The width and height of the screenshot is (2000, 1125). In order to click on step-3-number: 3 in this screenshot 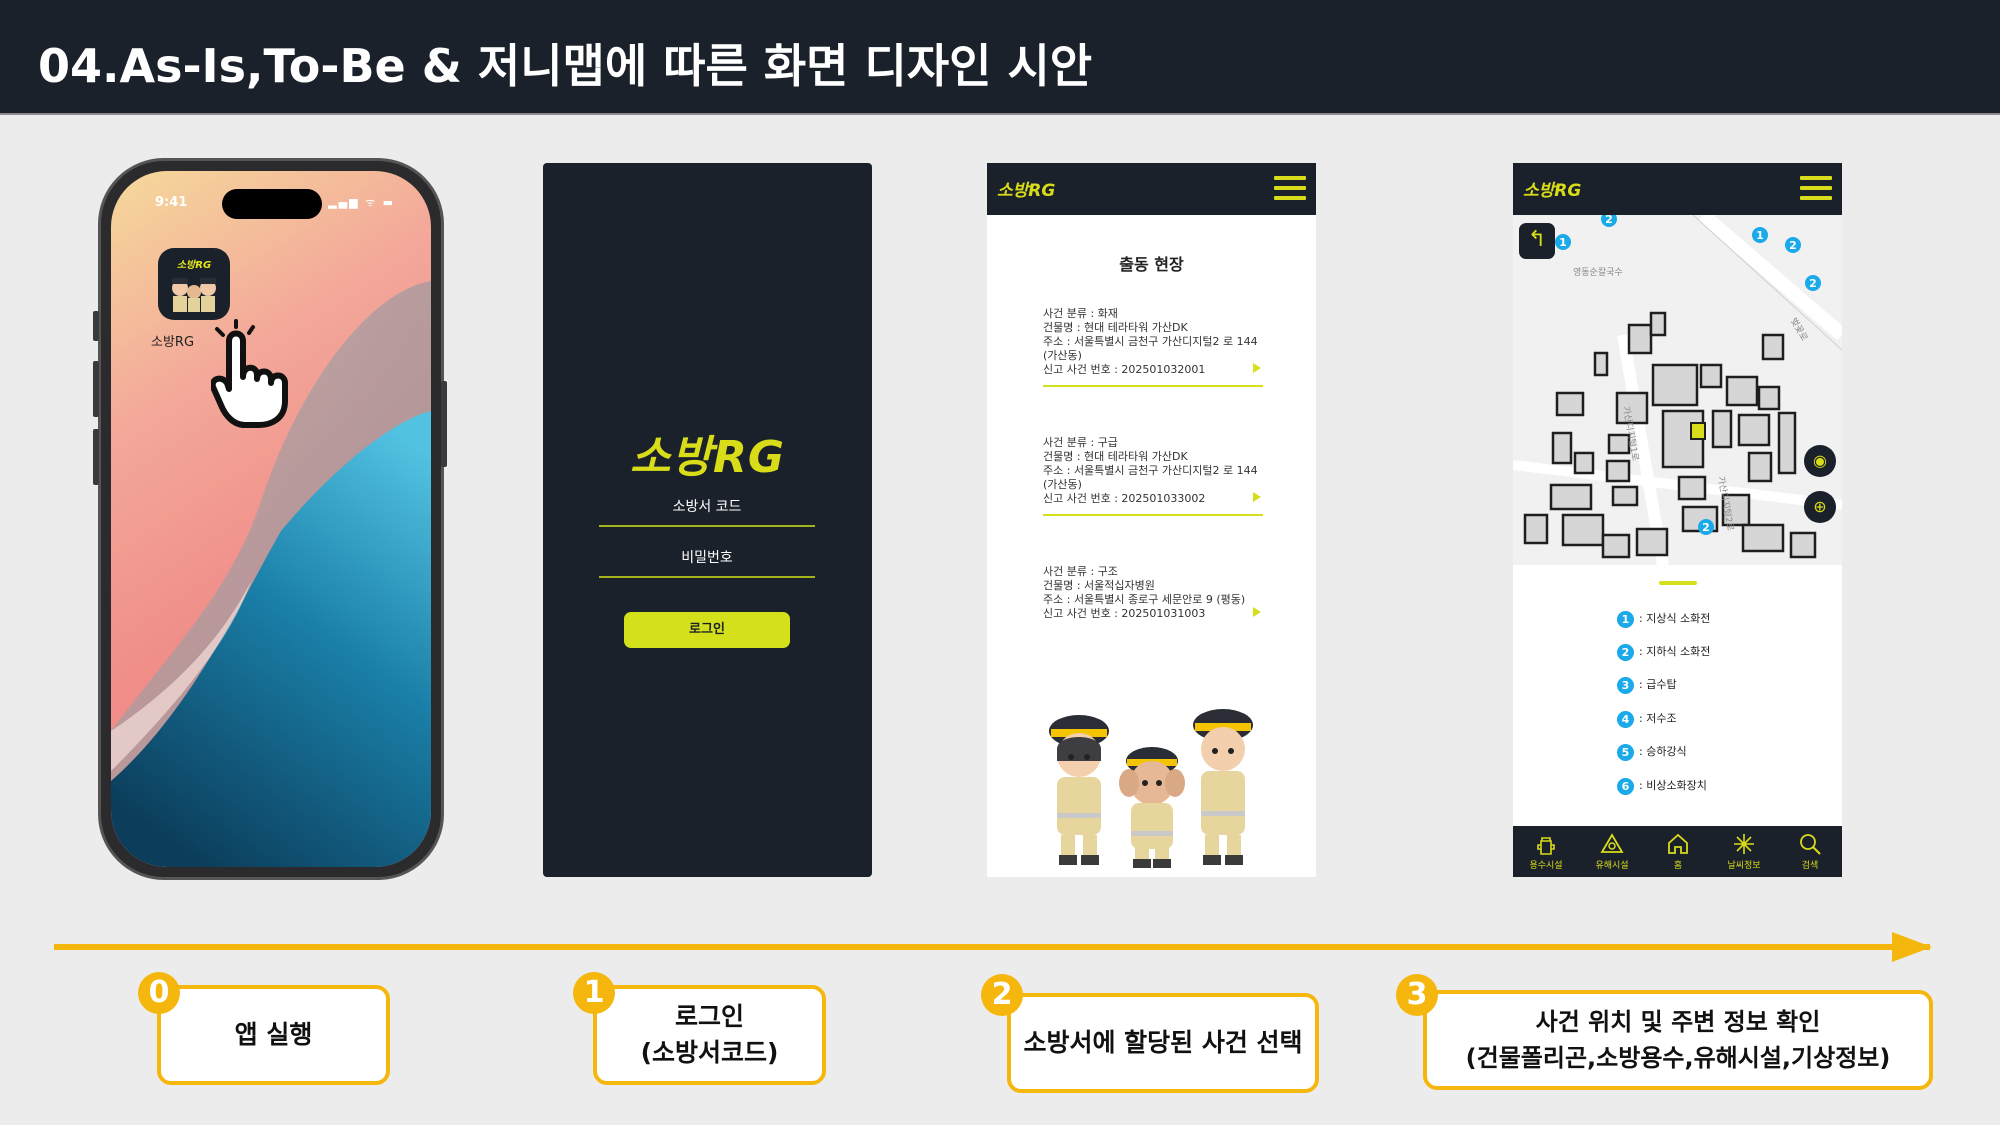, I will do `click(1417, 995)`.